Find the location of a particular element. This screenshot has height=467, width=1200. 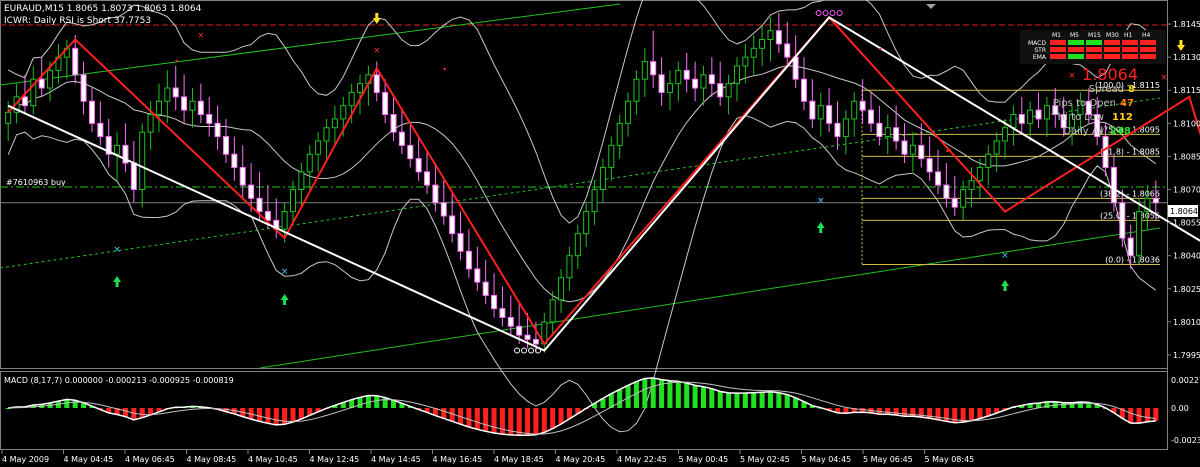

pips-label: Pips to Open is located at coordinates (1084, 103).